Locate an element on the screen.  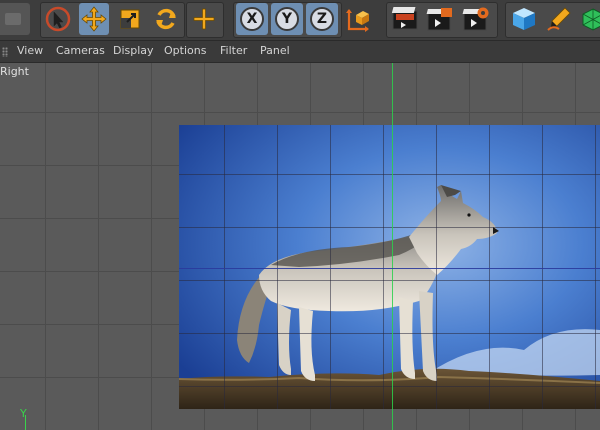
scale-button is located at coordinates (130, 19).